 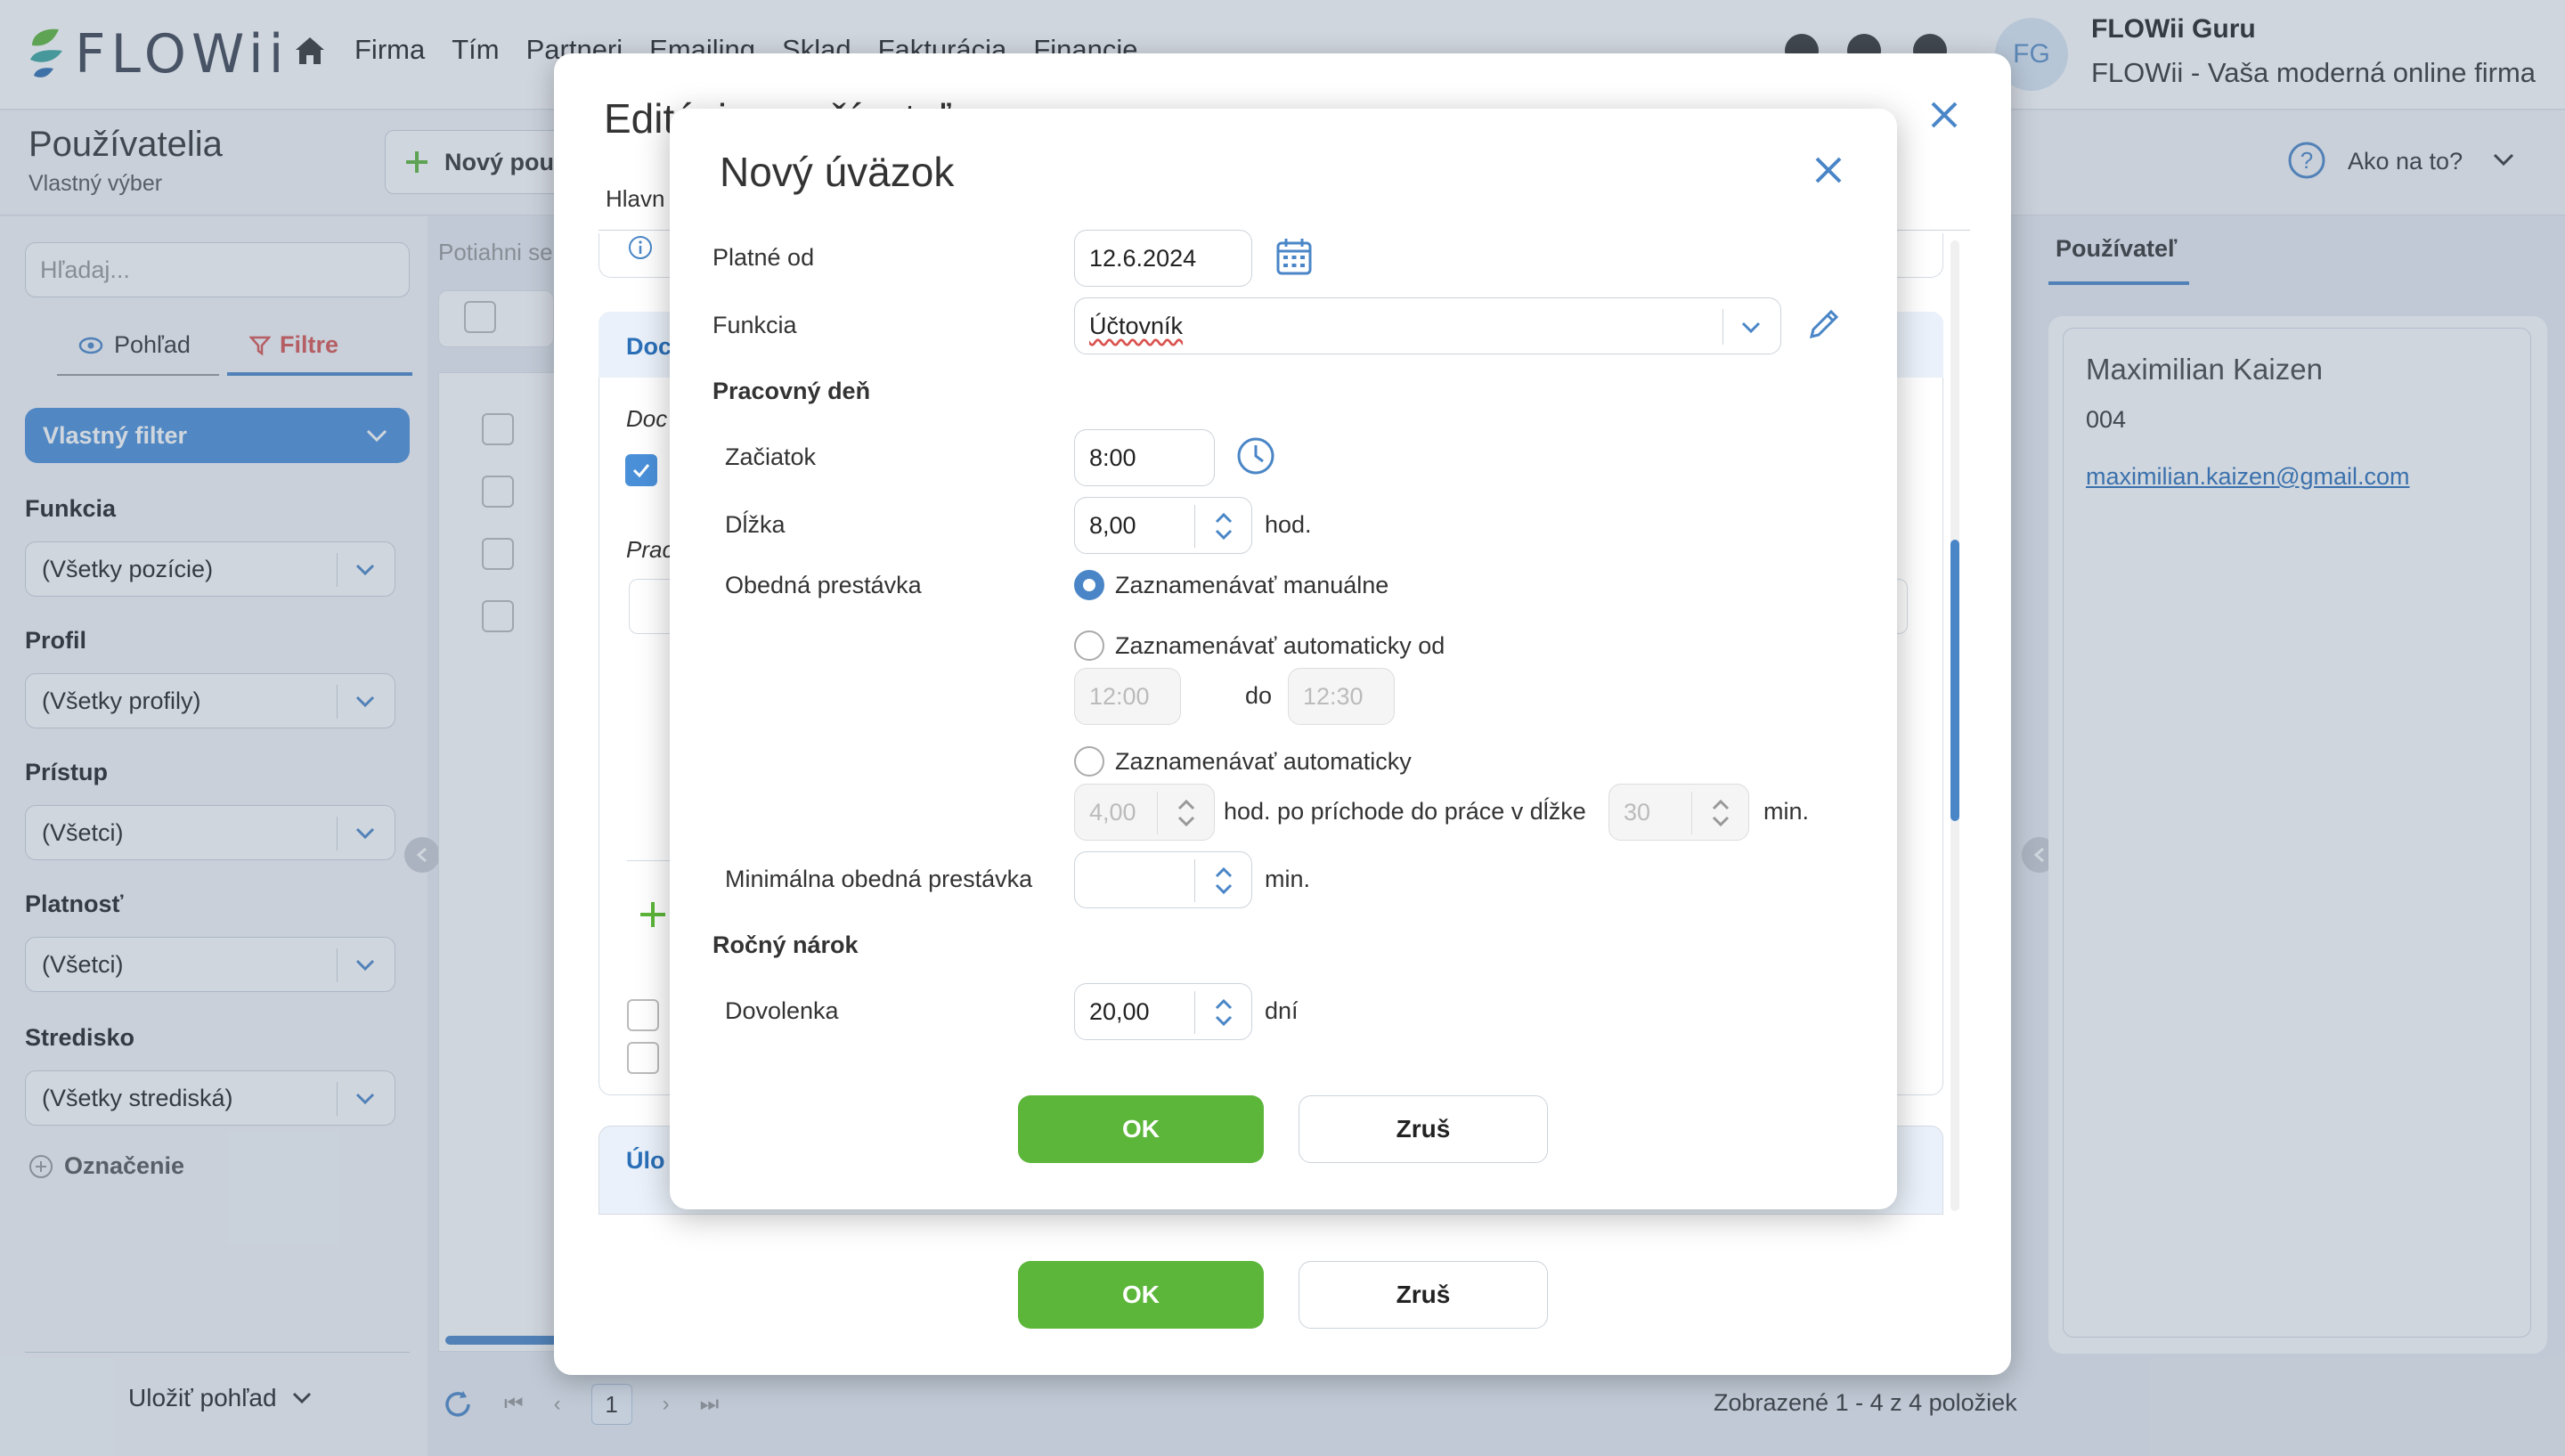 What do you see at coordinates (782, 1010) in the screenshot?
I see `vacation-label: Dovolenka` at bounding box center [782, 1010].